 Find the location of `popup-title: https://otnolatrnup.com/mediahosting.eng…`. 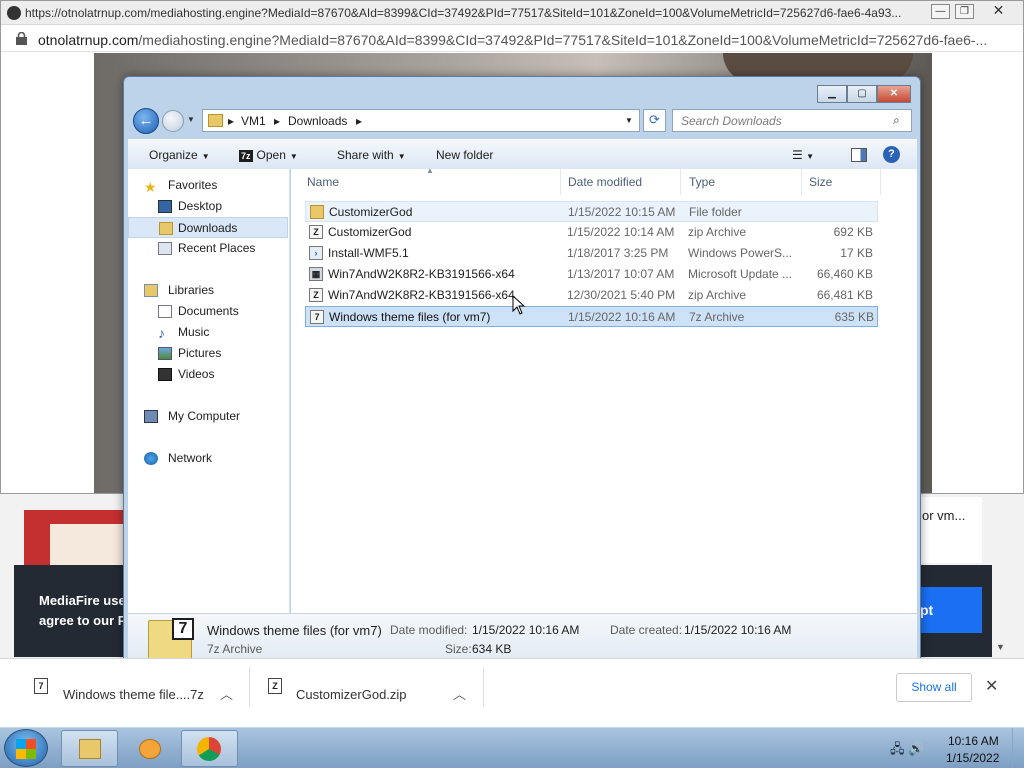

popup-title: https://otnolatrnup.com/mediahosting.eng… is located at coordinates (463, 13).